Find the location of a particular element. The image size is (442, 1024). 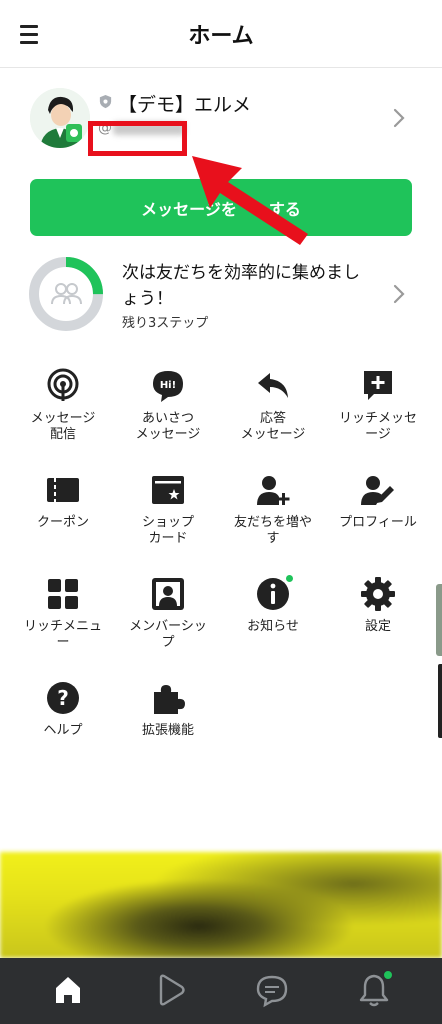

steps-title: 次は友だちを効率的に集めましょう！ is located at coordinates (241, 286).